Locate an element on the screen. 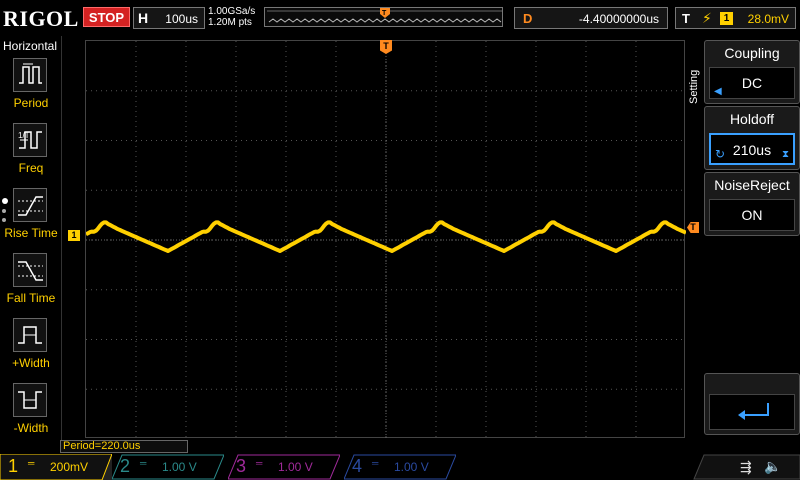 The image size is (800, 480). channel-4-number: 4 is located at coordinates (357, 466).